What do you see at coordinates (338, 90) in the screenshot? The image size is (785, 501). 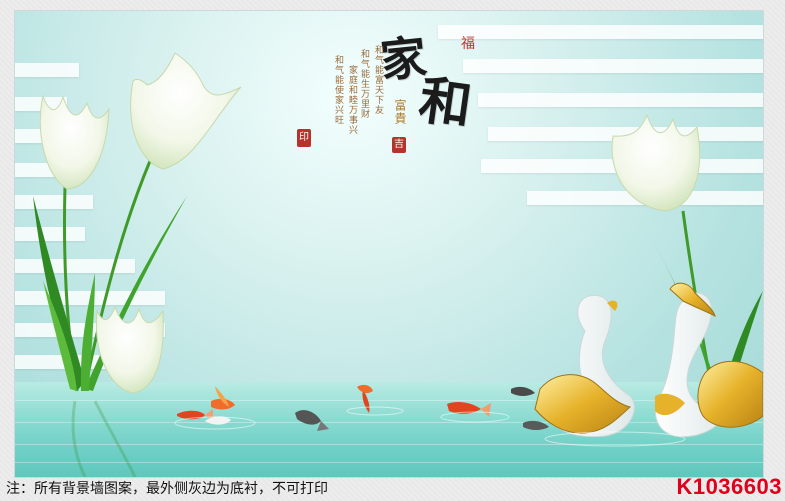 I see `poem-line: 和气能使家兴旺` at bounding box center [338, 90].